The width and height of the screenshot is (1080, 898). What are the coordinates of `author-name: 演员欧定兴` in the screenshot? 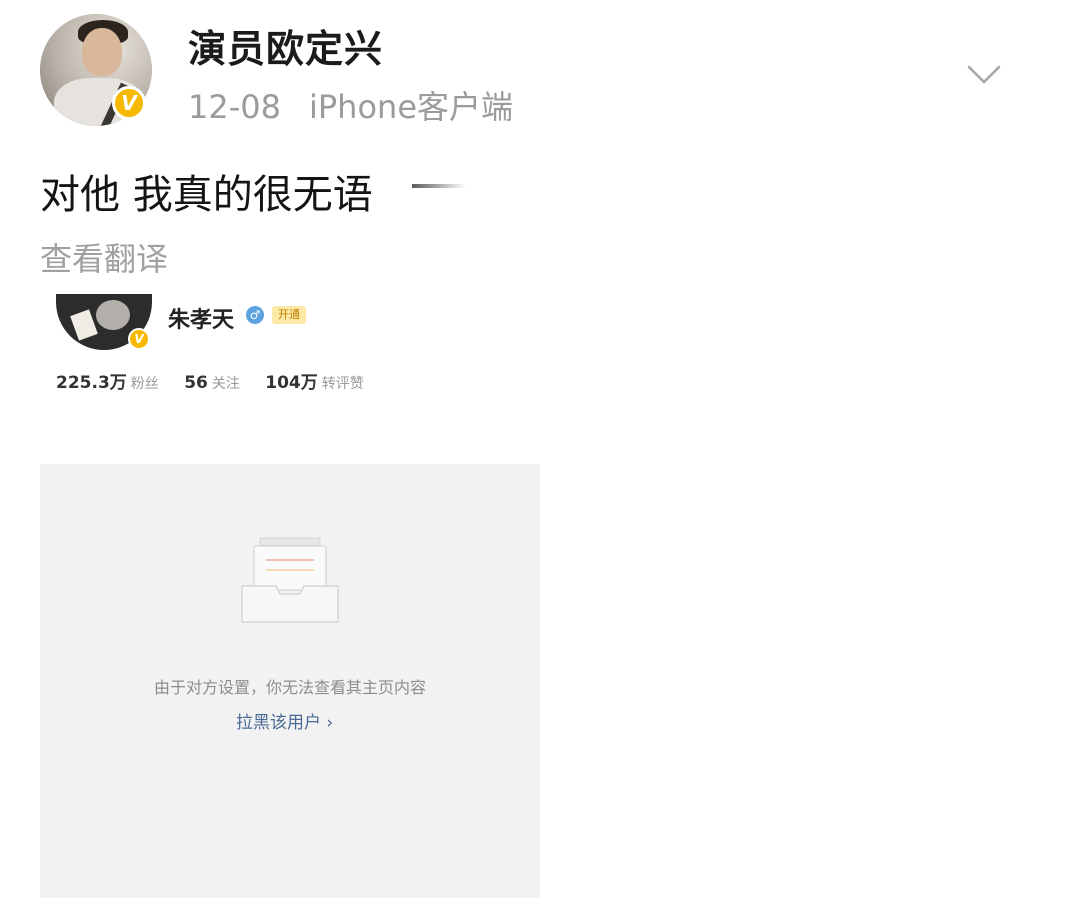 It's located at (285, 45).